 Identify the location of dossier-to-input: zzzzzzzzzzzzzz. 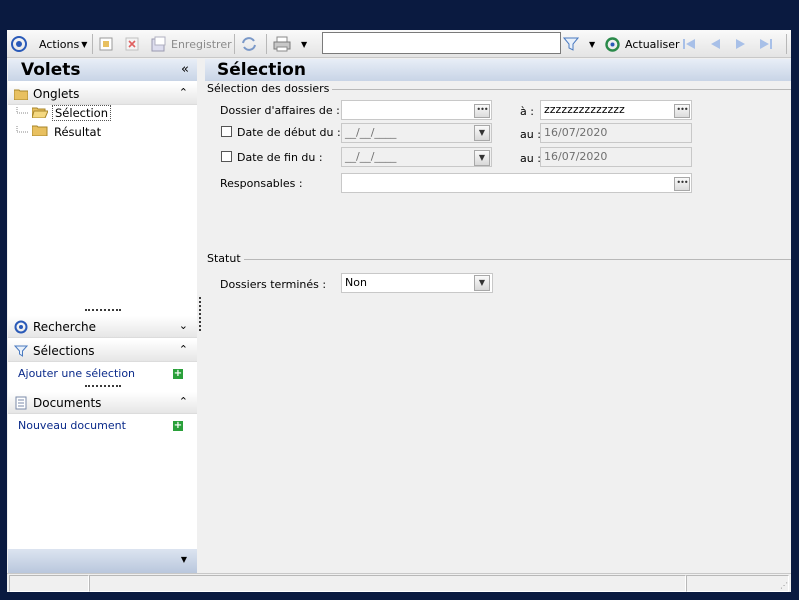
(616, 110).